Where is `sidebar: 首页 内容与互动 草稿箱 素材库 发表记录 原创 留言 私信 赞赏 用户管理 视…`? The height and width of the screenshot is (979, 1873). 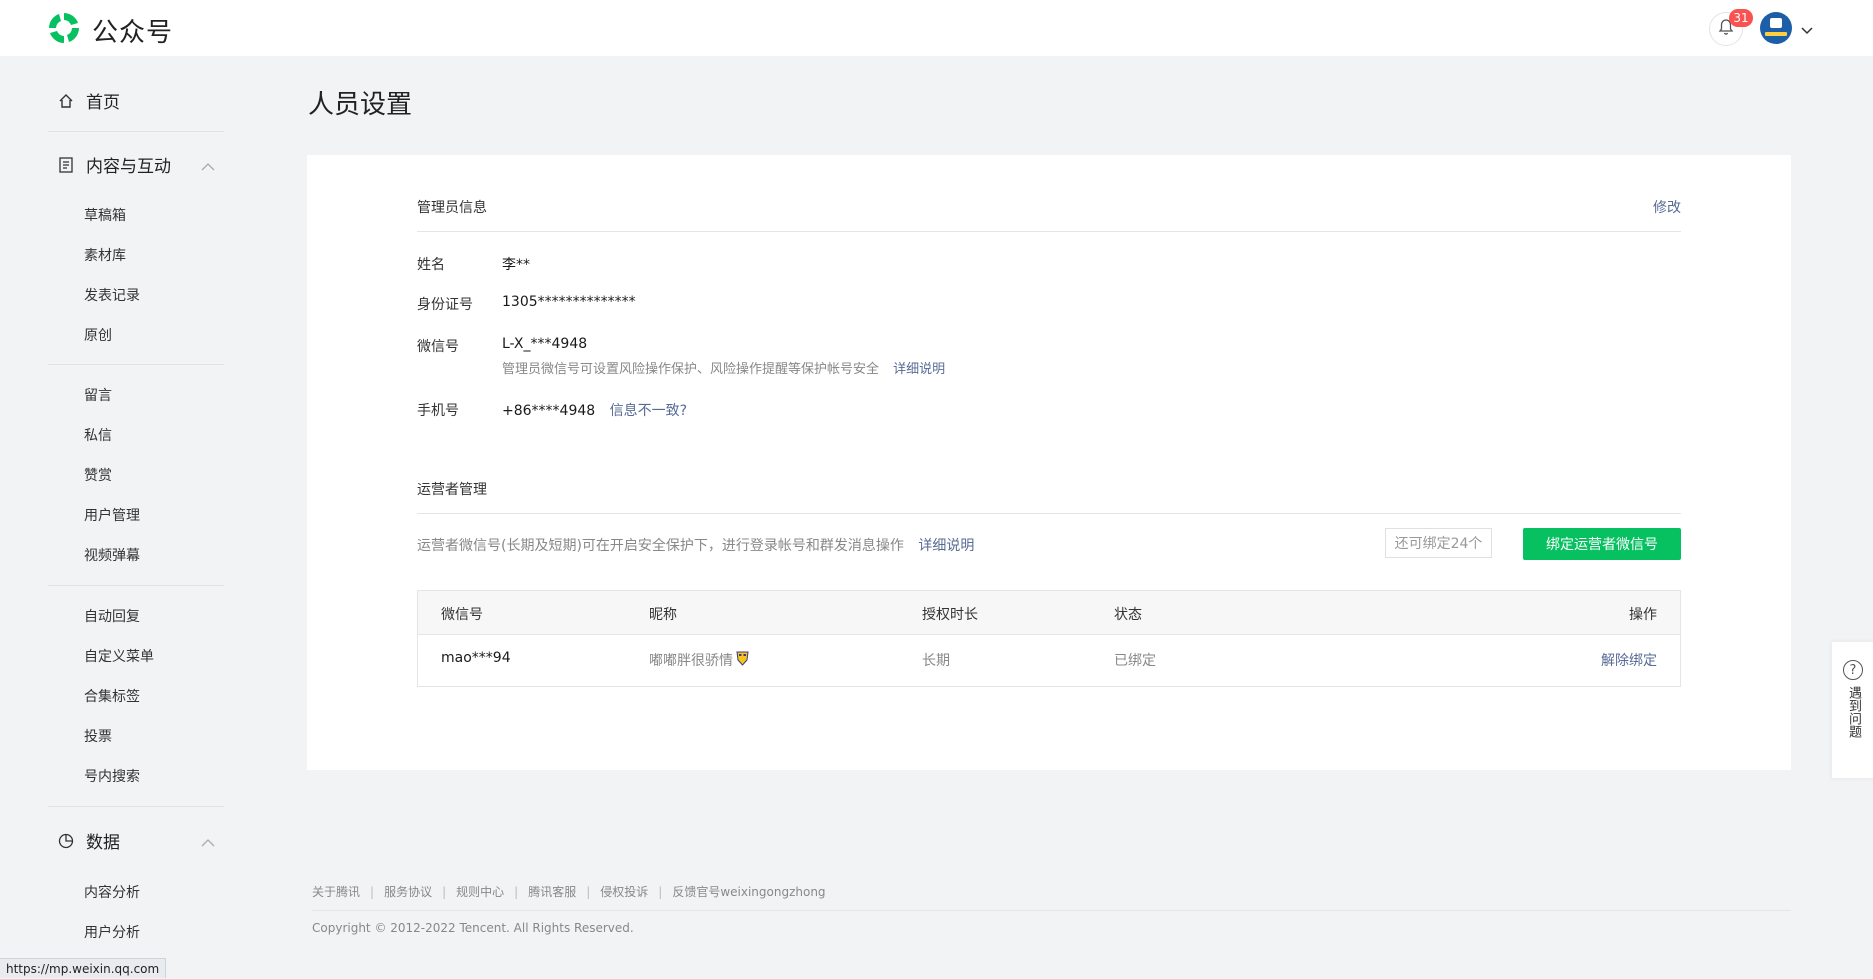
sidebar: 首页 内容与互动 草稿箱 素材库 发表记录 原创 留言 私信 赞赏 用户管理 视… is located at coordinates (140, 517).